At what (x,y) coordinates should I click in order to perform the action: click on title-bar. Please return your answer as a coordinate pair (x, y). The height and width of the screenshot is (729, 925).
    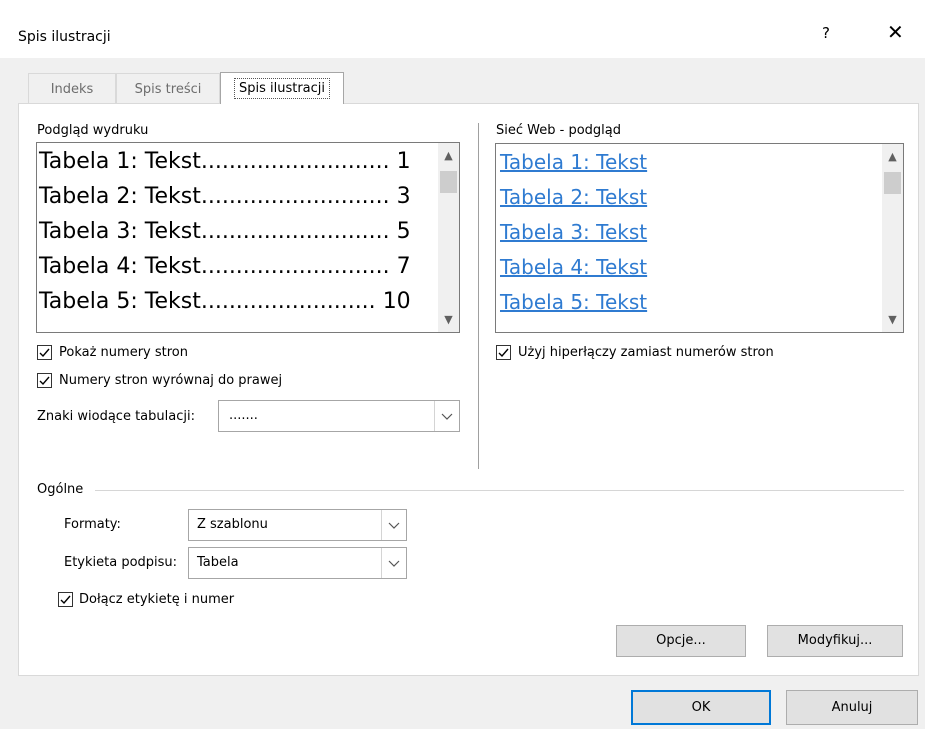
    Looking at the image, I should click on (462, 32).